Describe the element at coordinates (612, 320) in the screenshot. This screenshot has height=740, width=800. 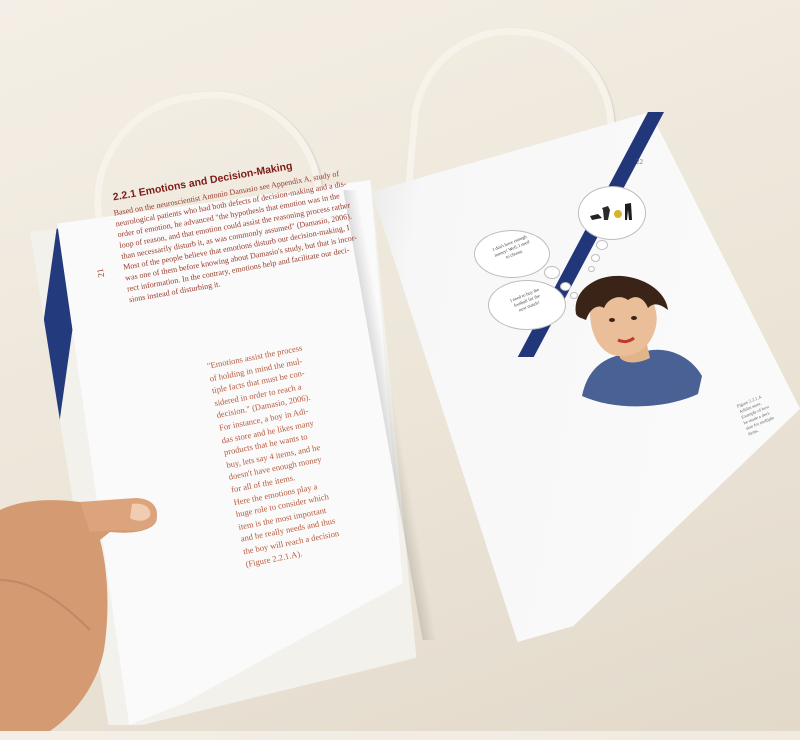
I see `boy-eye-left` at that location.